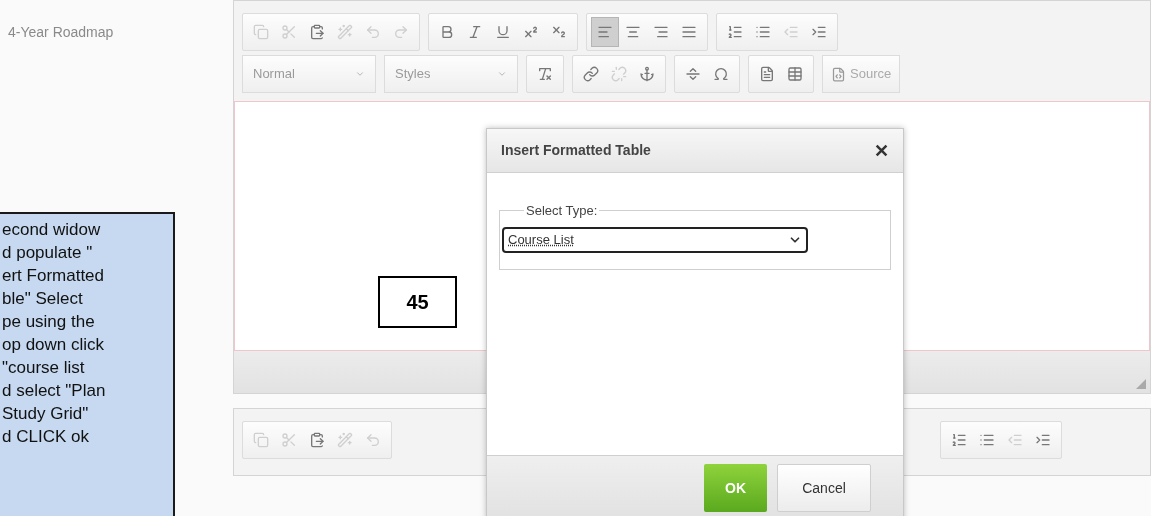  I want to click on annotation-text: op down click, so click(54, 345).